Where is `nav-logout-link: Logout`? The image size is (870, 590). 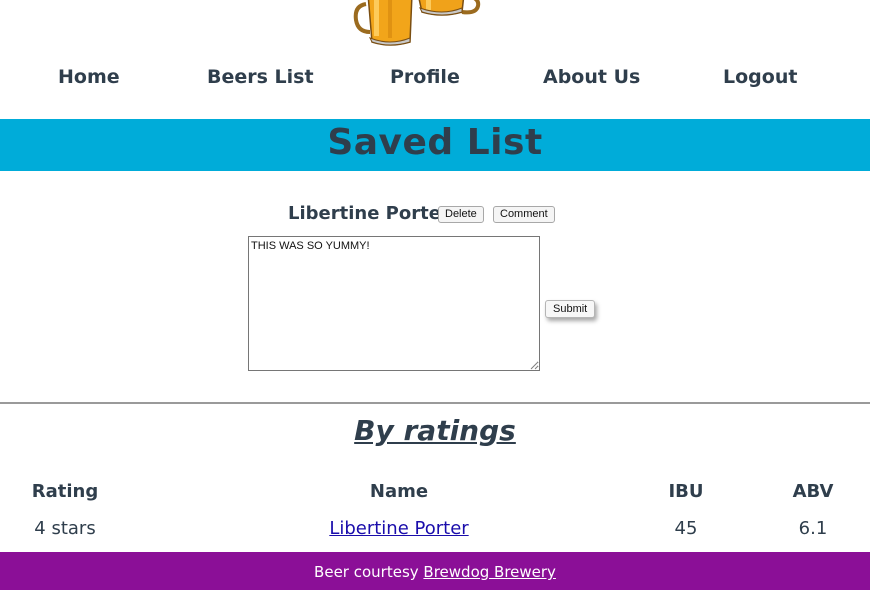
nav-logout-link: Logout is located at coordinates (760, 77).